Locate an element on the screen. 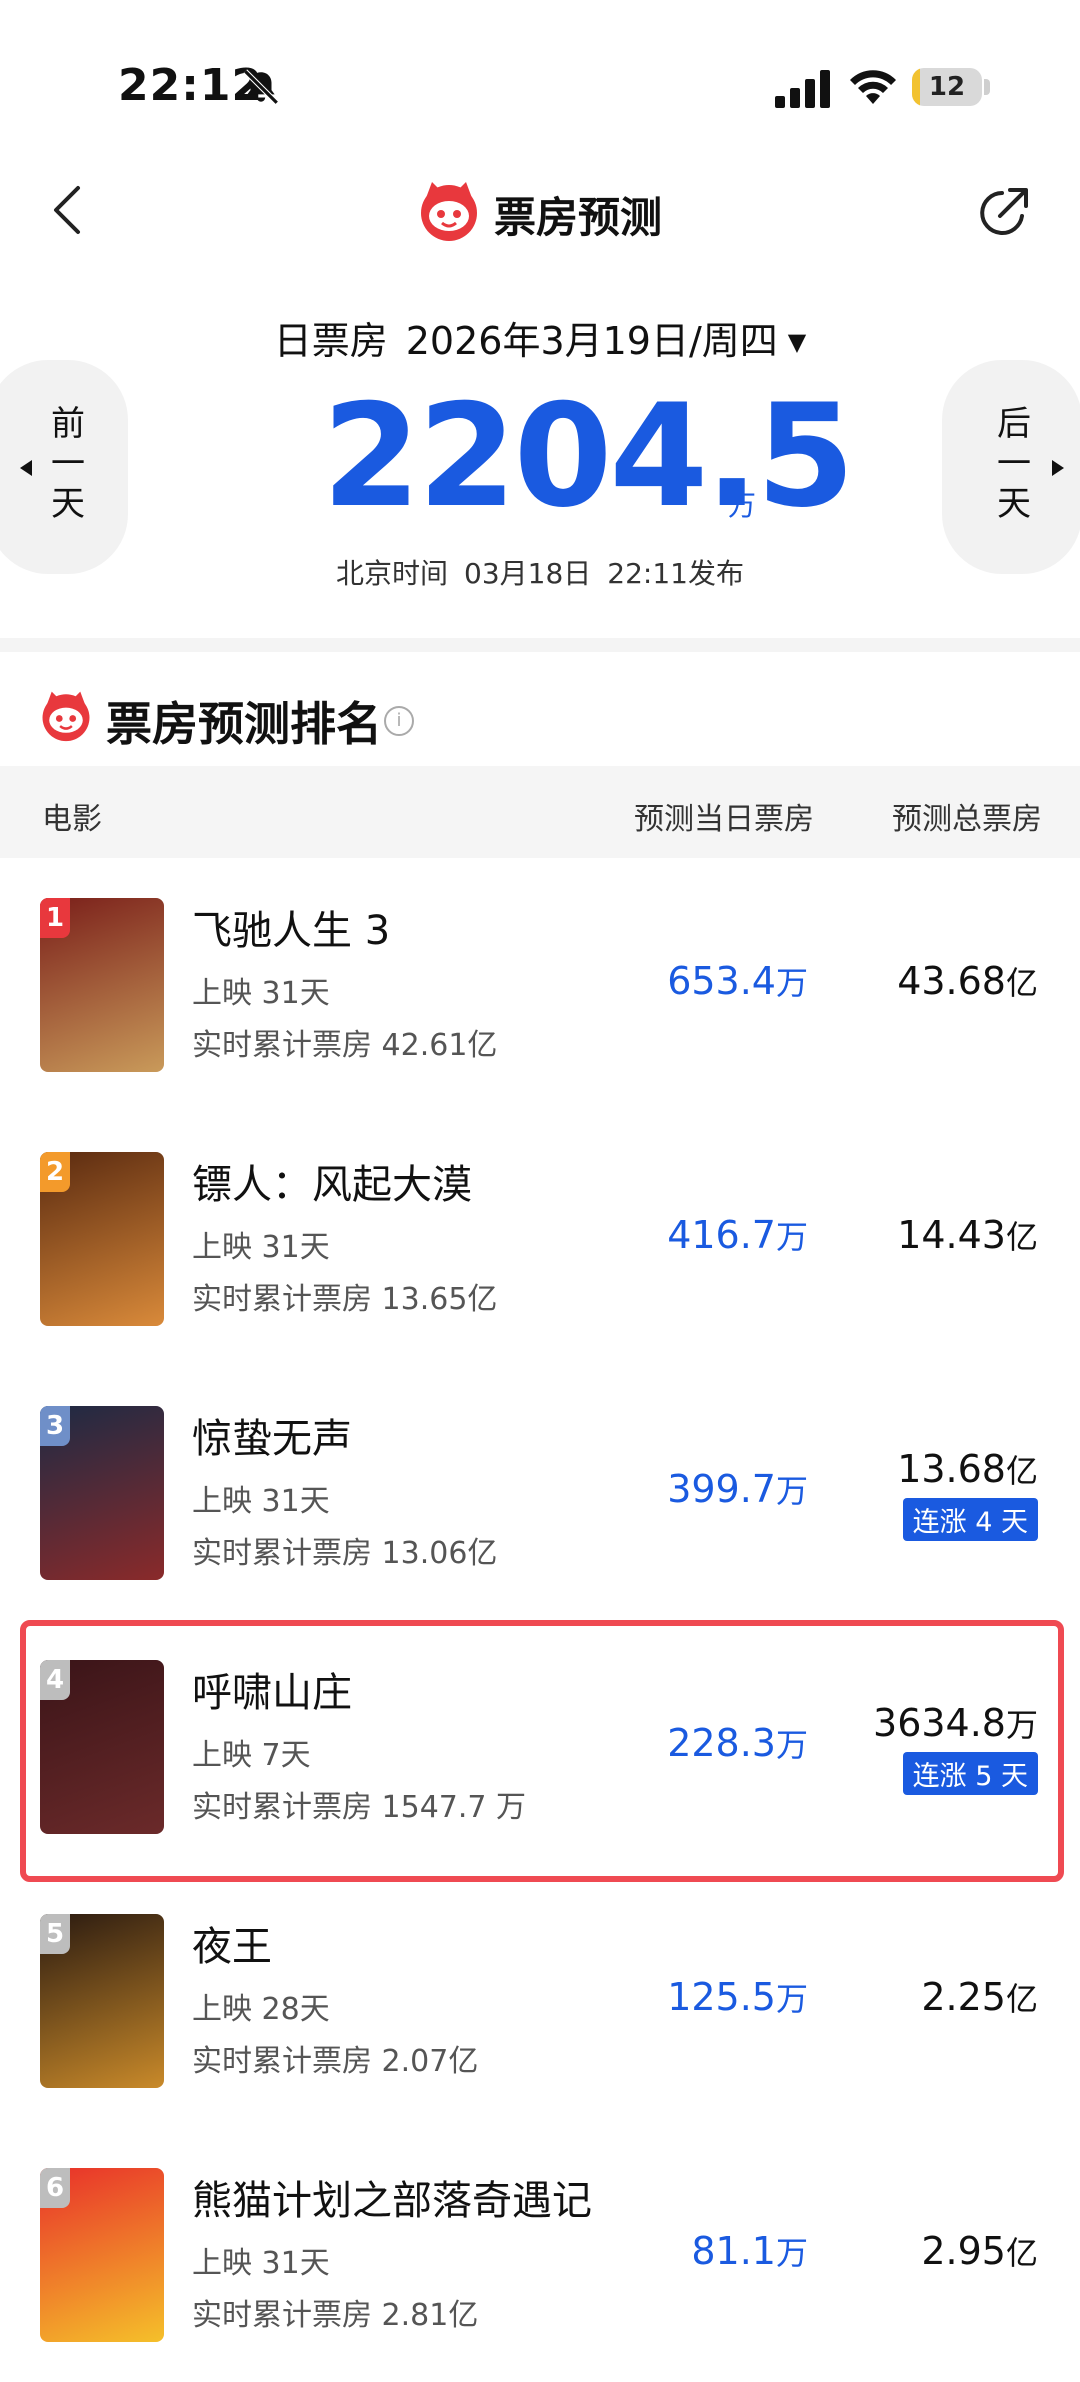 The image size is (1080, 2382). next-day-char: 一 is located at coordinates (1014, 464).